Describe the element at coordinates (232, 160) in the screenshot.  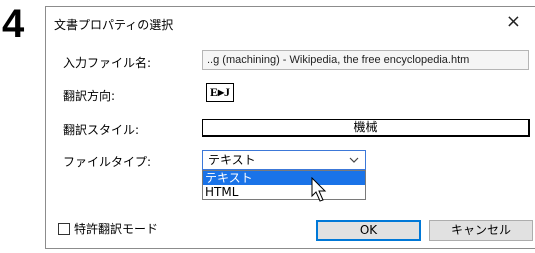
I see `filetype-selected-value: テキスト` at that location.